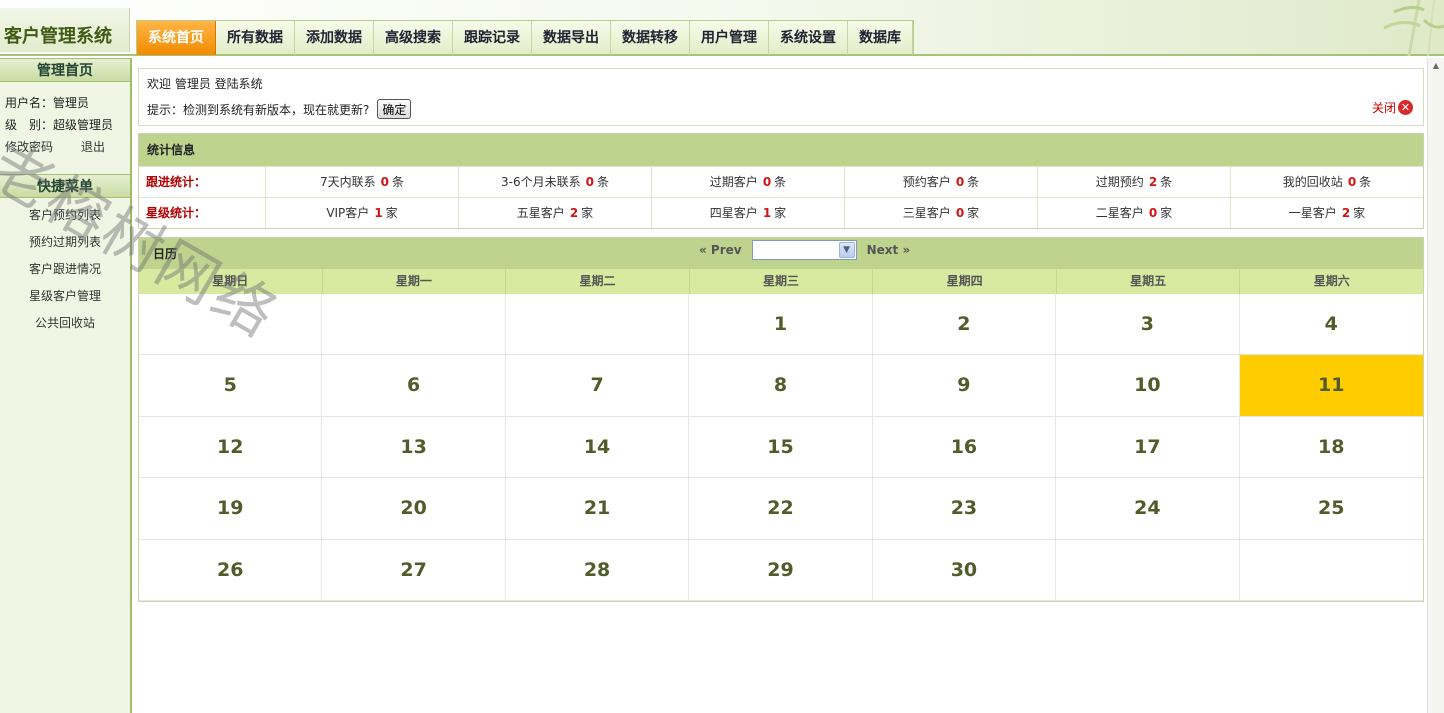 Image resolution: width=1444 pixels, height=713 pixels. What do you see at coordinates (748, 213) in the screenshot?
I see `stats-cell: 四星客户 1 家` at bounding box center [748, 213].